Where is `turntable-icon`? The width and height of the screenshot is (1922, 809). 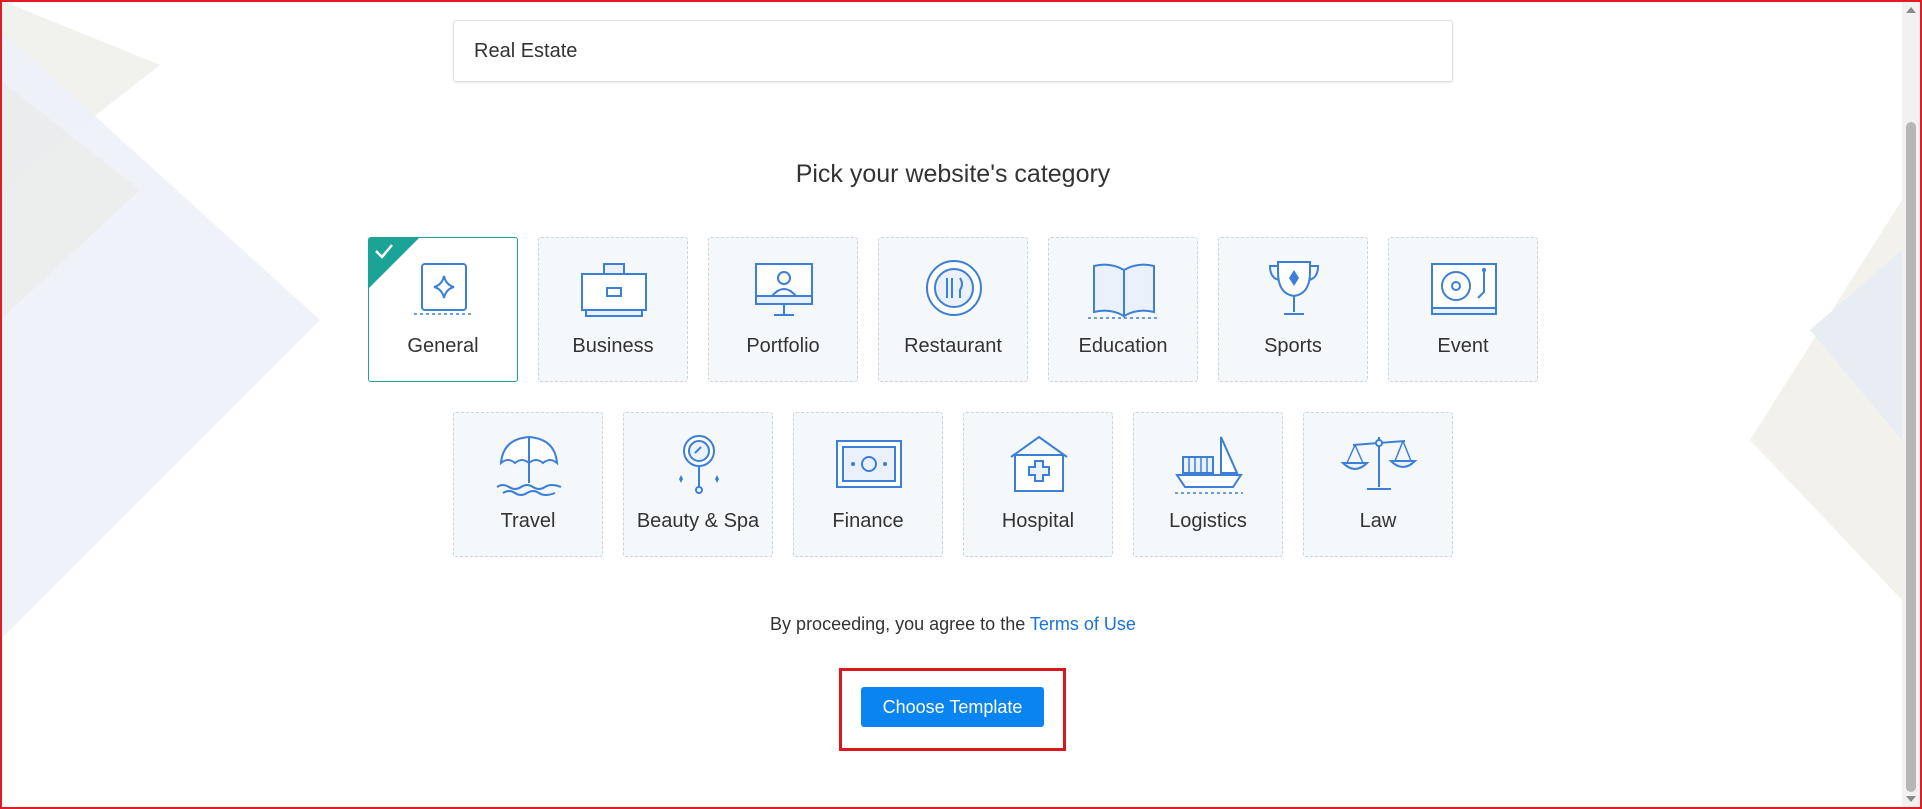 turntable-icon is located at coordinates (1464, 289).